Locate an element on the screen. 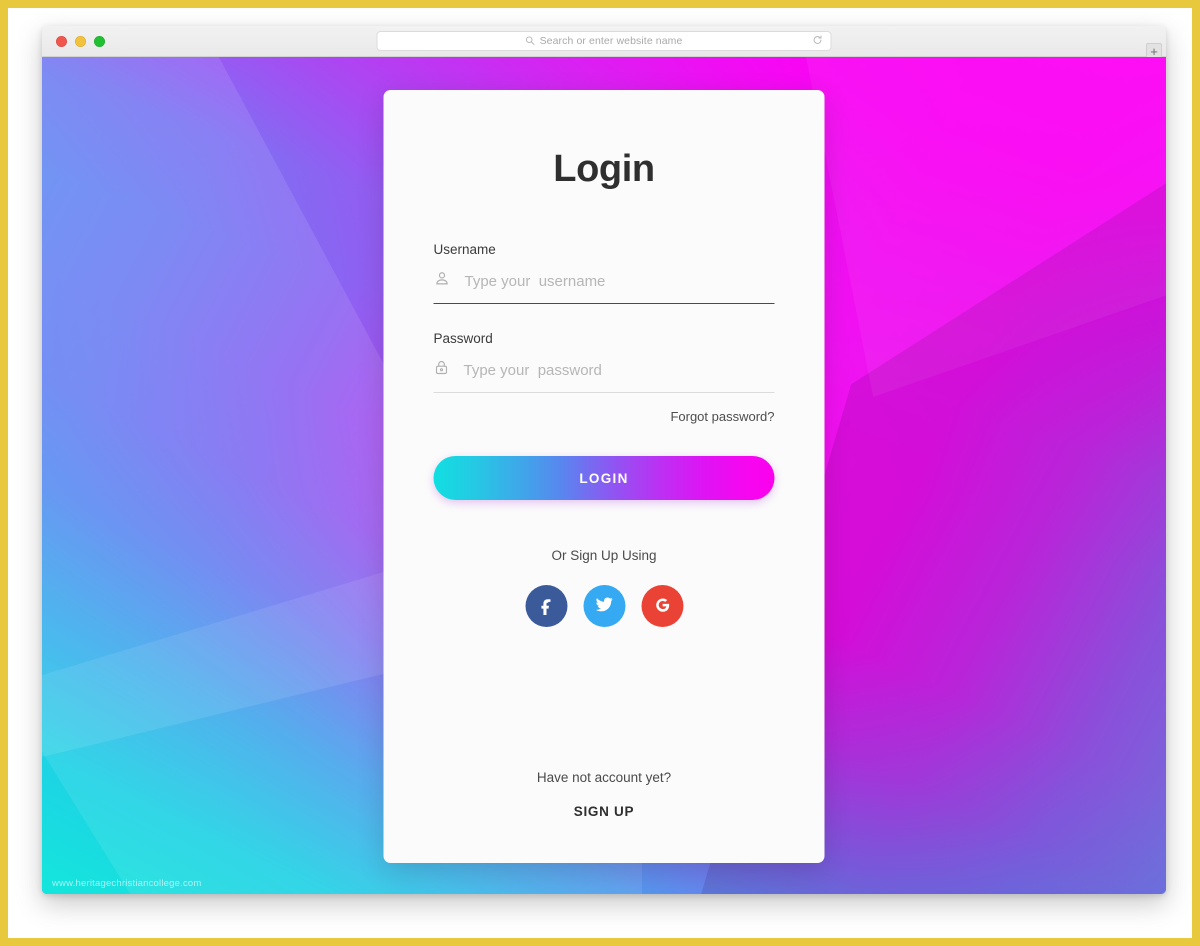 This screenshot has width=1200, height=946. watermark: www.heritagechristiancollege.com is located at coordinates (127, 883).